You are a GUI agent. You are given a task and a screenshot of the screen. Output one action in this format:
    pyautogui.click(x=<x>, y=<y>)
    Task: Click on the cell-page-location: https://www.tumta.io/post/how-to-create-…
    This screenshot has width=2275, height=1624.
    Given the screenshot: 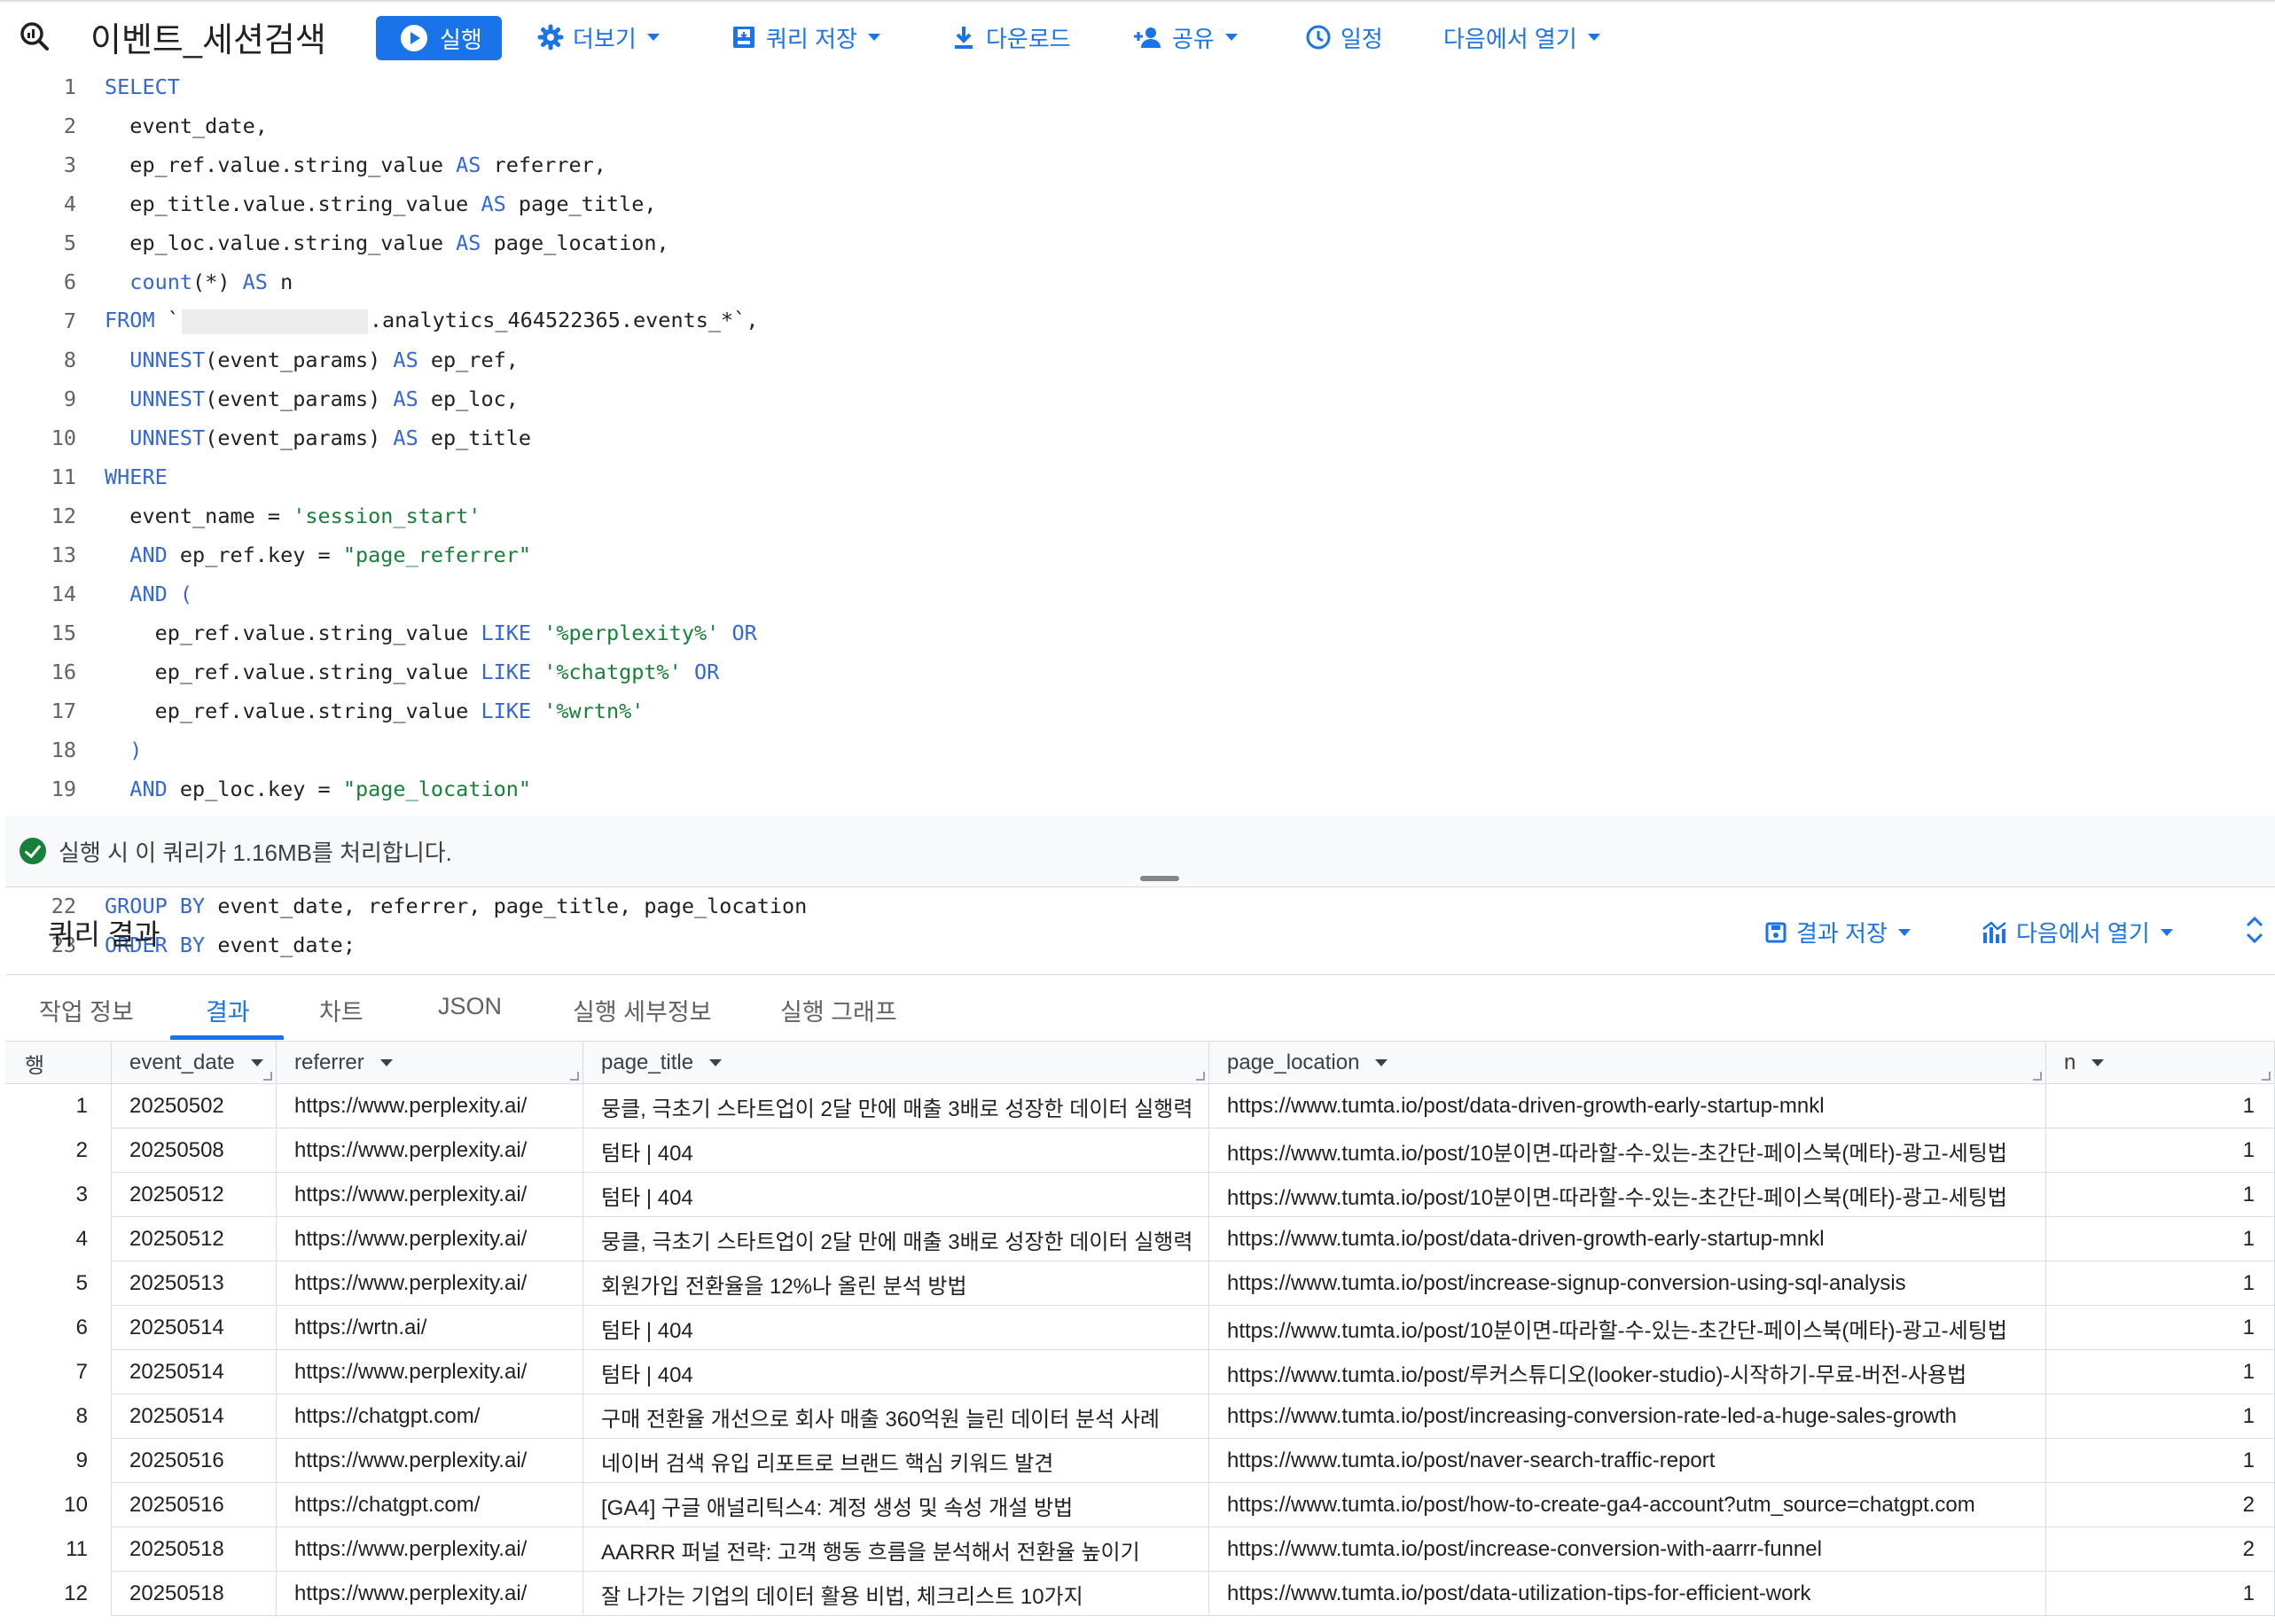 What is the action you would take?
    pyautogui.click(x=1627, y=1505)
    